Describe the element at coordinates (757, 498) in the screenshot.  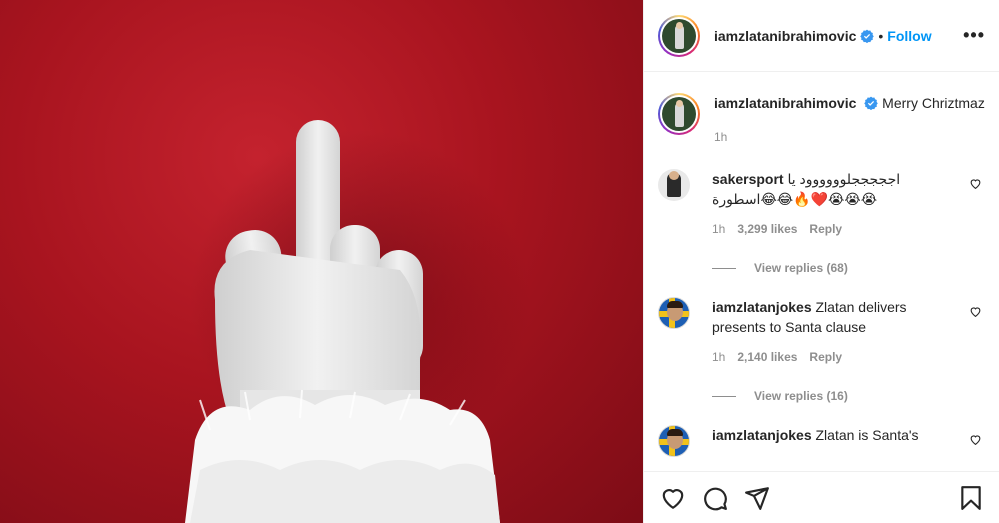
I see `share-icon` at that location.